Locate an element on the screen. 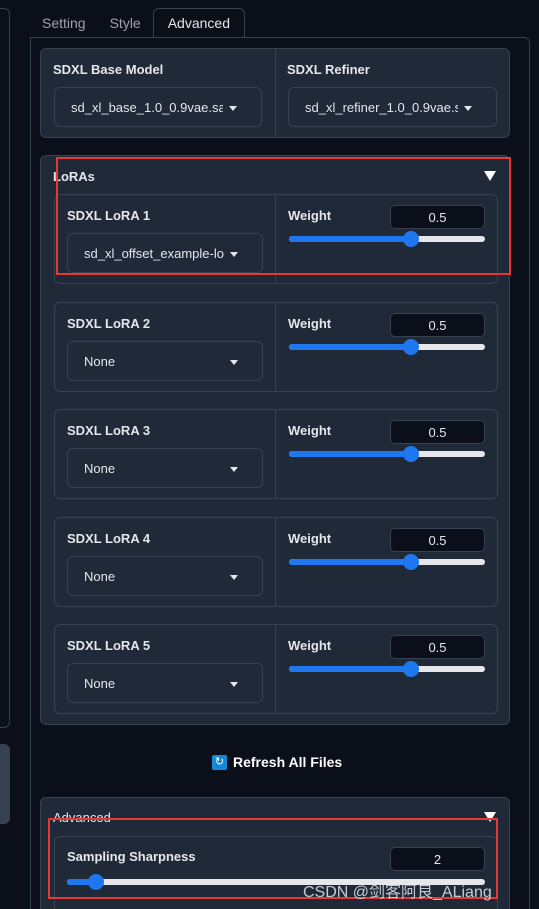  loras-title: LoRAs is located at coordinates (74, 176).